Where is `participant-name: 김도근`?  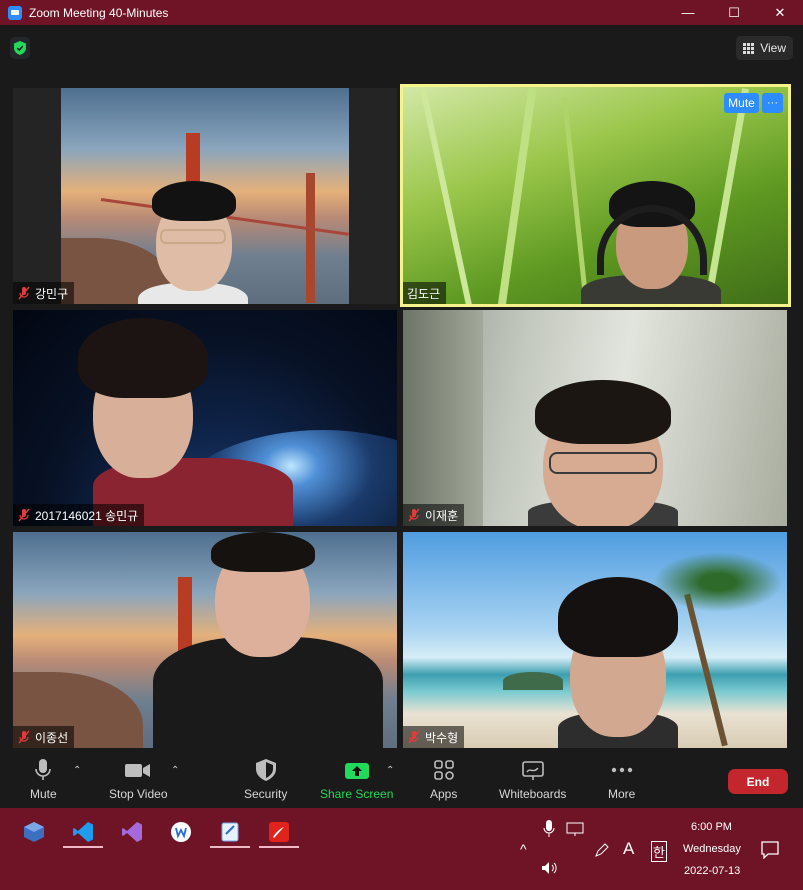
participant-name: 김도근 is located at coordinates (424, 293).